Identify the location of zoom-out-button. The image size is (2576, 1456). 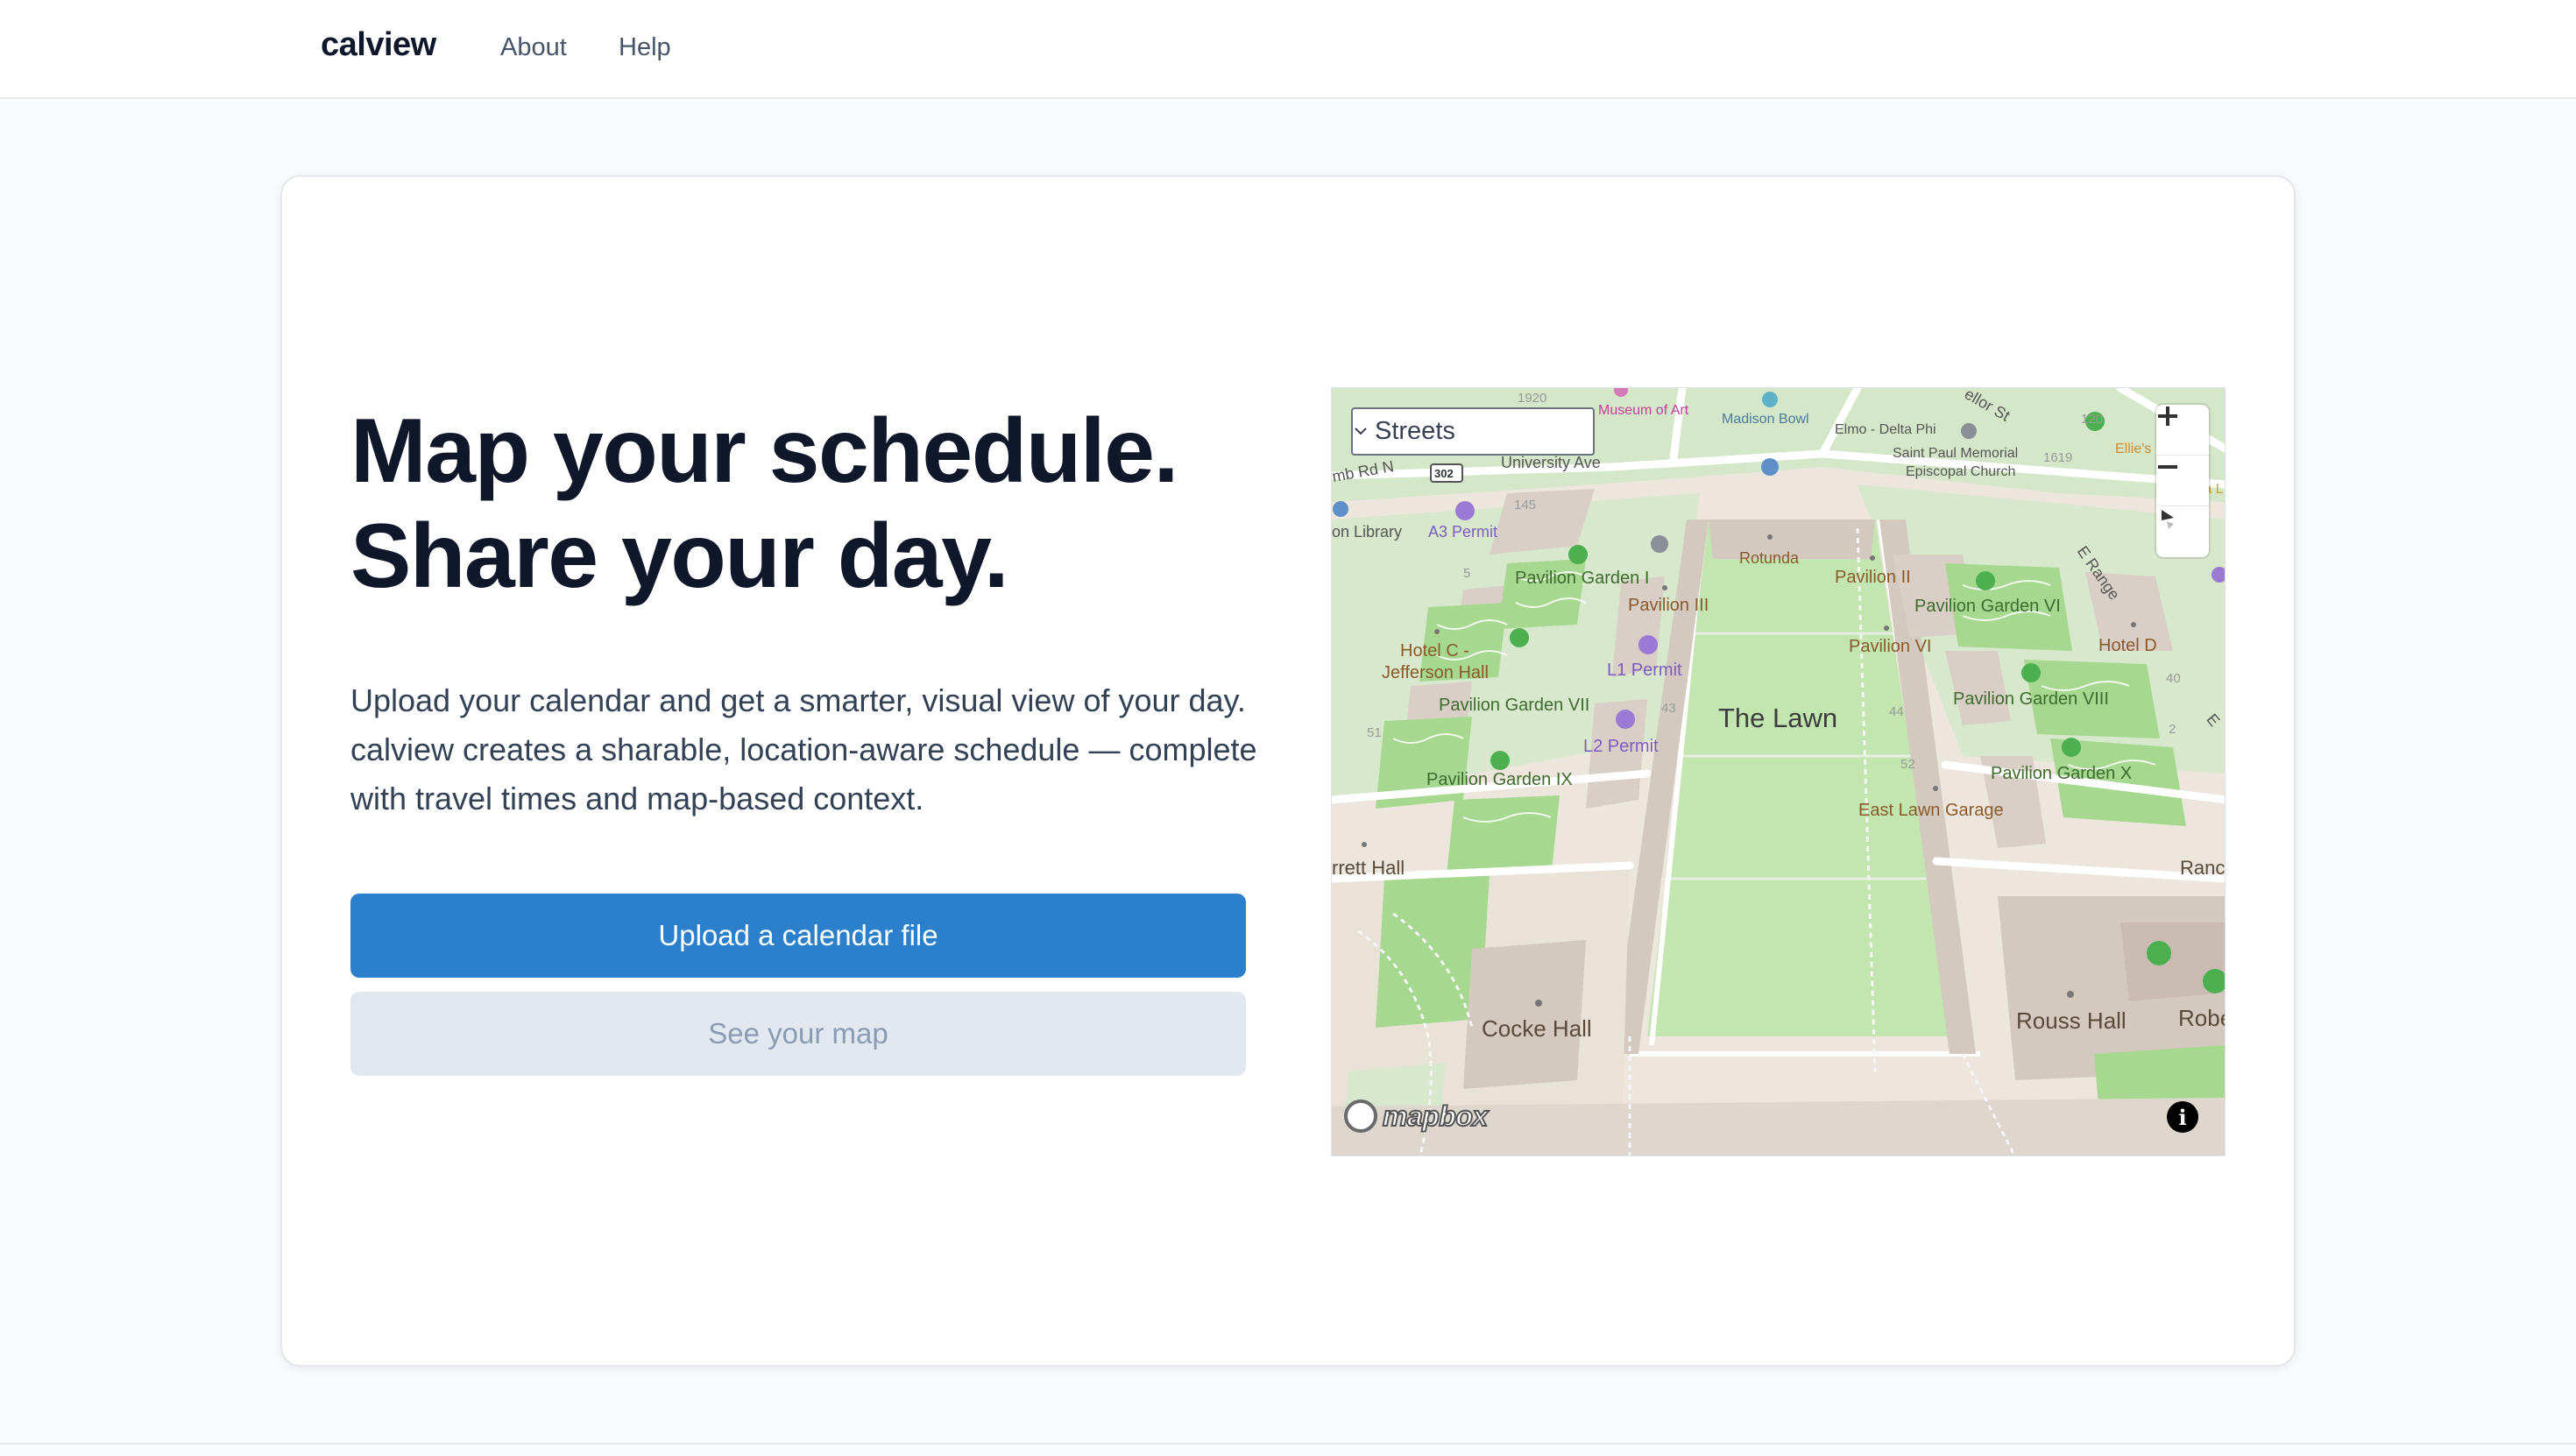
(2182, 481).